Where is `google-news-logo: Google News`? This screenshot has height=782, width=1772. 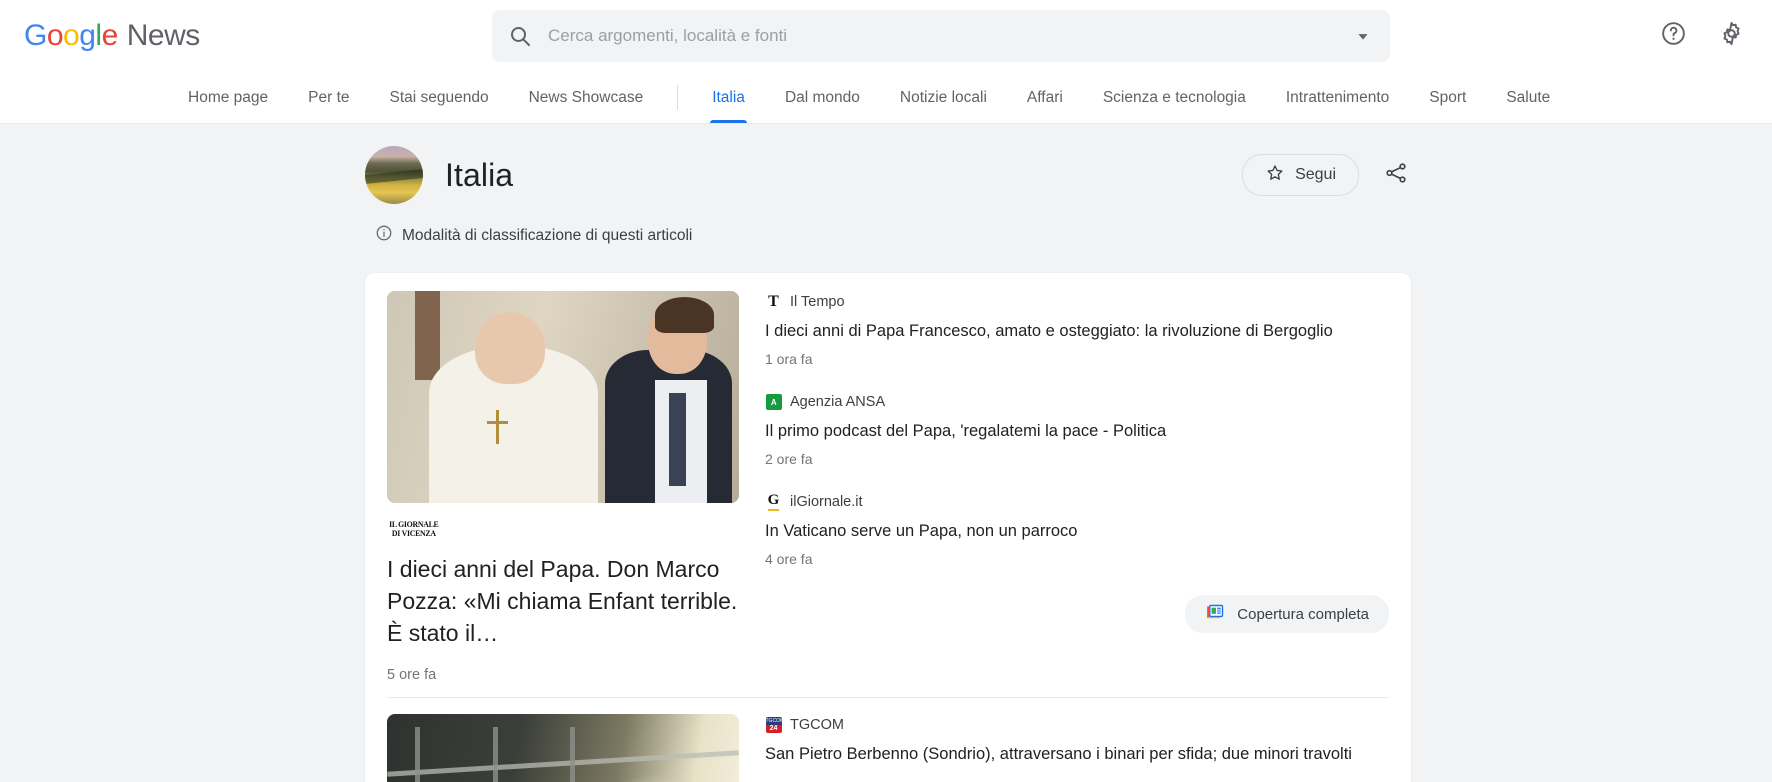
google-news-logo: Google News is located at coordinates (112, 36).